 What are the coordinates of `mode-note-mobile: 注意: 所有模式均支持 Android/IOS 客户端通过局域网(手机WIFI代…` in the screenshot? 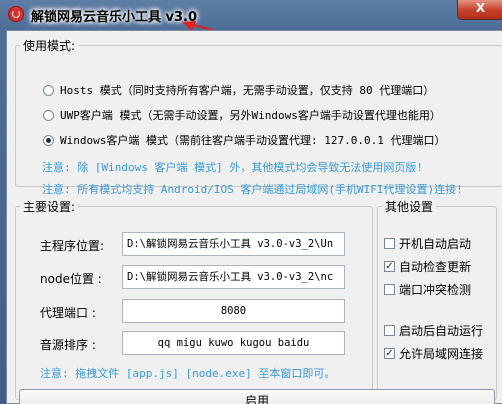 It's located at (252, 189).